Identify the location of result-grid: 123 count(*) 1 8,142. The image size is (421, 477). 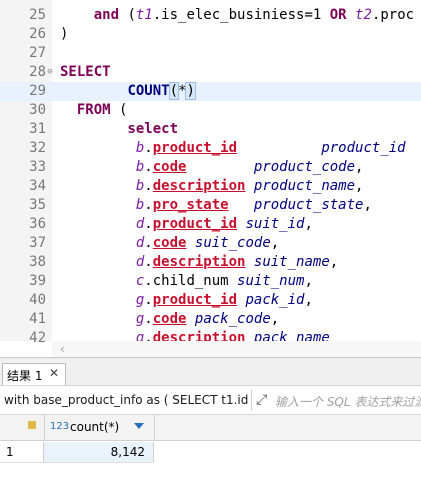
(210, 446).